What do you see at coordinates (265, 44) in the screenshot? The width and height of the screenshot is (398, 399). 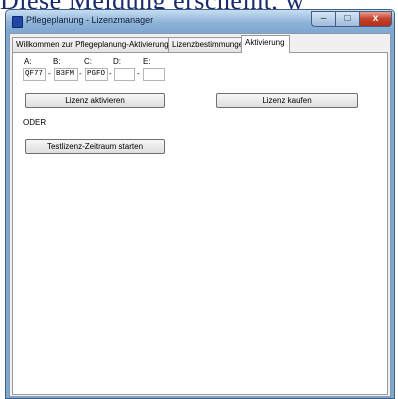 I see `tab-activation: Aktivierung` at bounding box center [265, 44].